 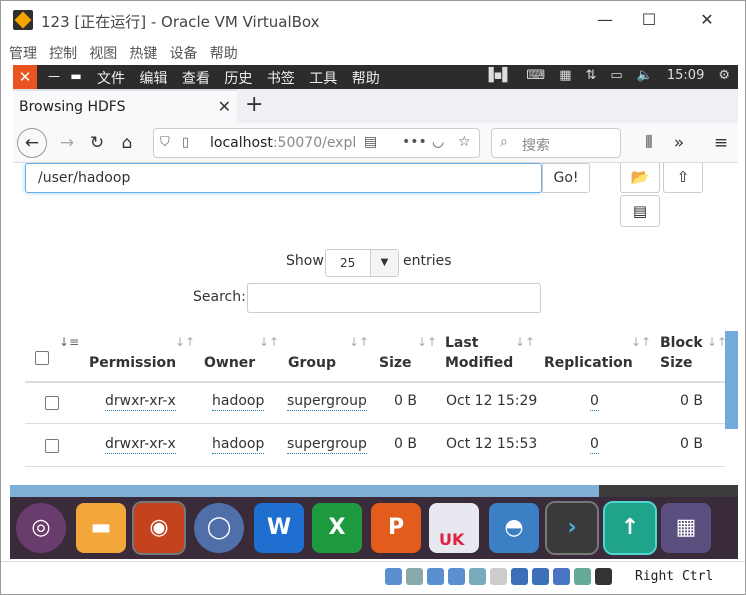 I want to click on new-tab-button: +, so click(x=254, y=104).